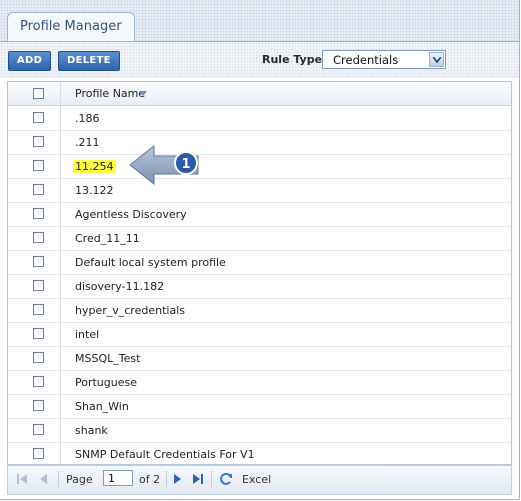 This screenshot has height=501, width=521. I want to click on table-row: shank, so click(259, 430).